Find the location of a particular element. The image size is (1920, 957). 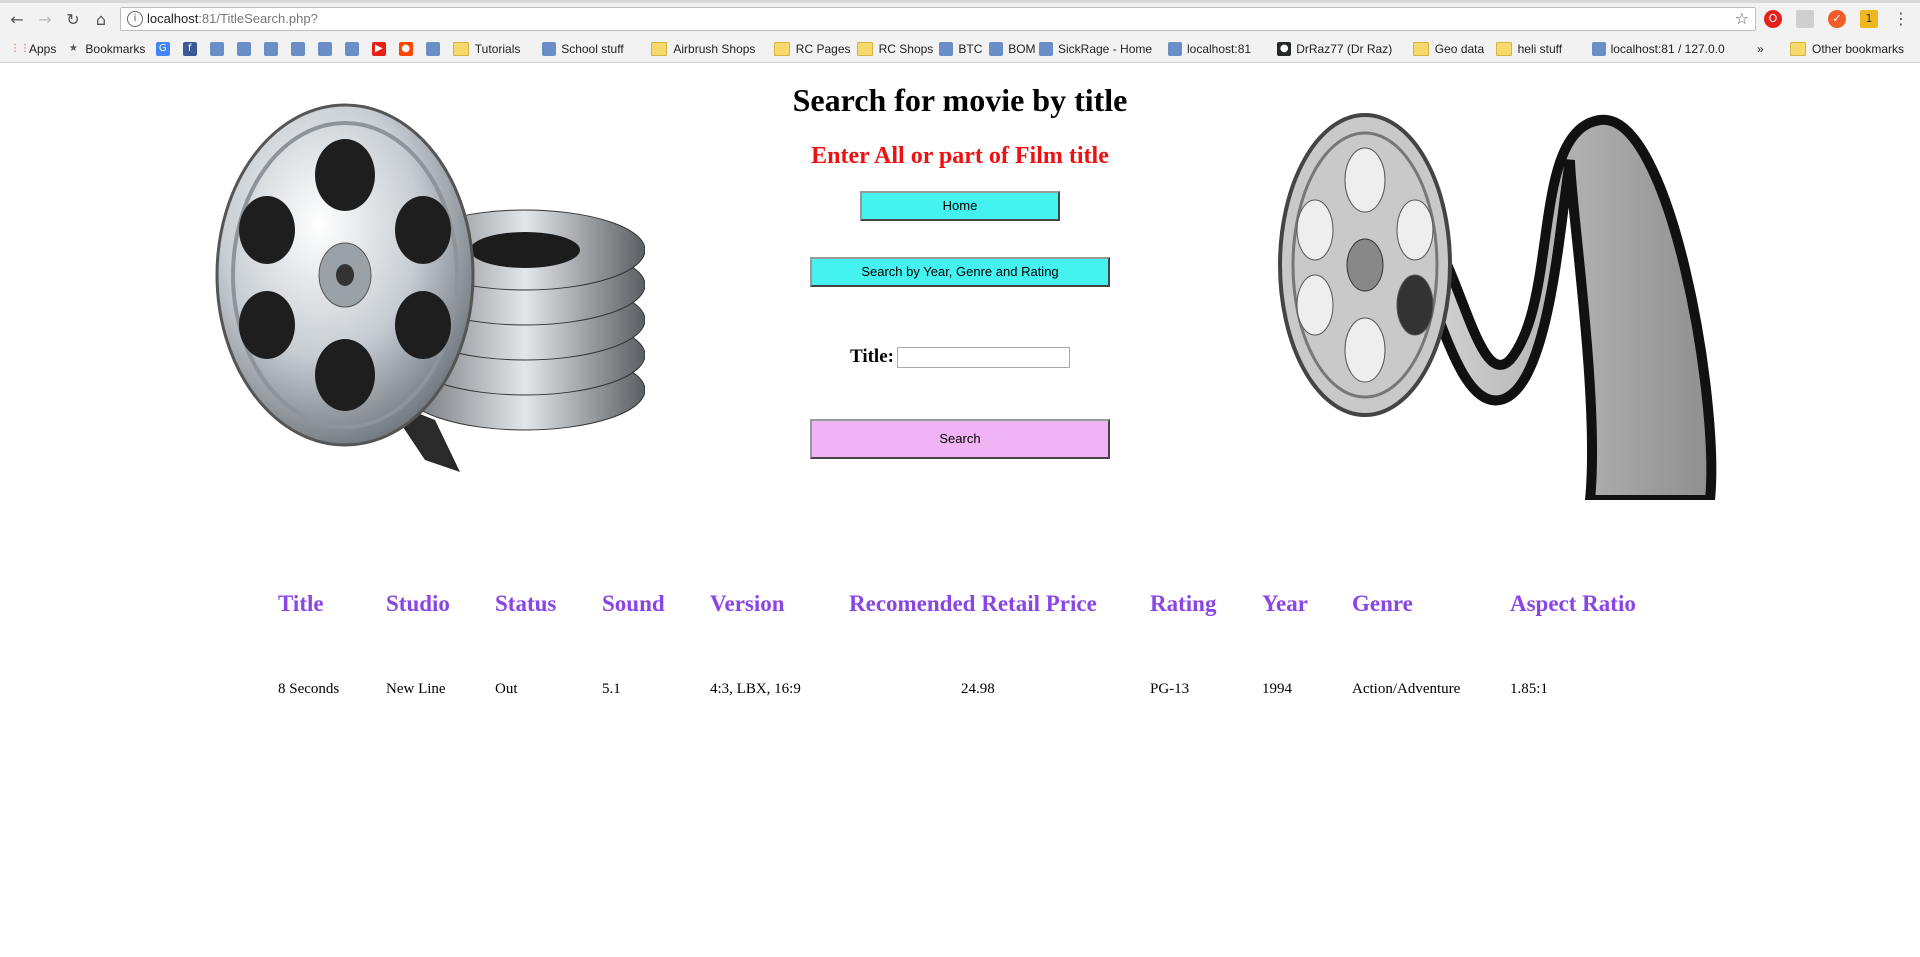

other-bookmarks: Other bookmarks is located at coordinates (1847, 49).